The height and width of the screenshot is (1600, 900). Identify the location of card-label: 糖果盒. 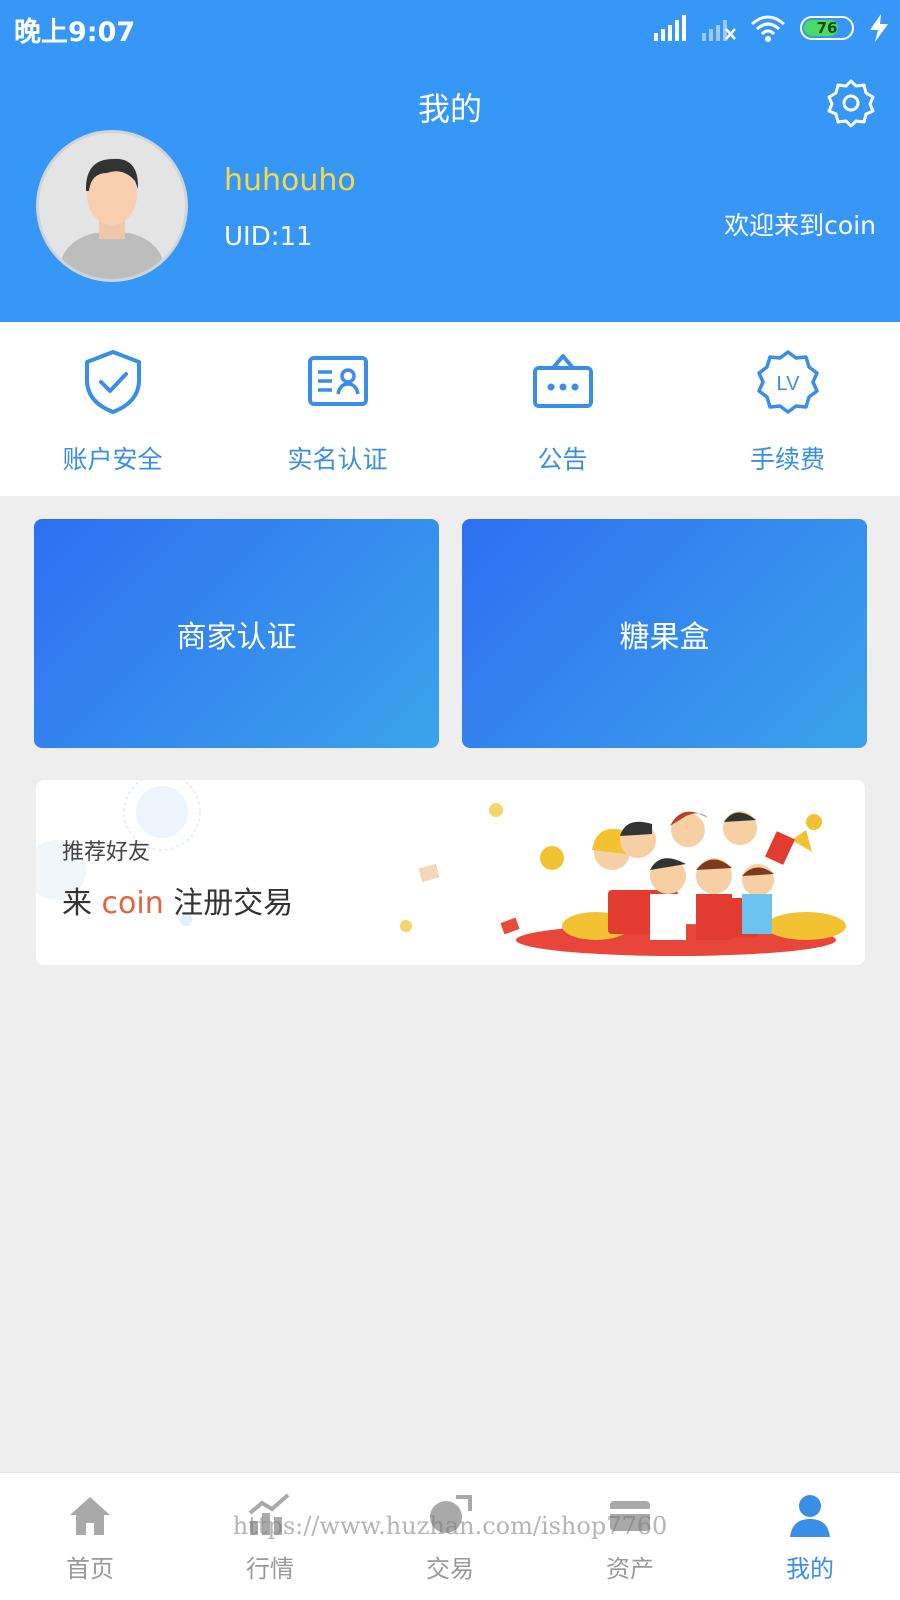
(664, 637).